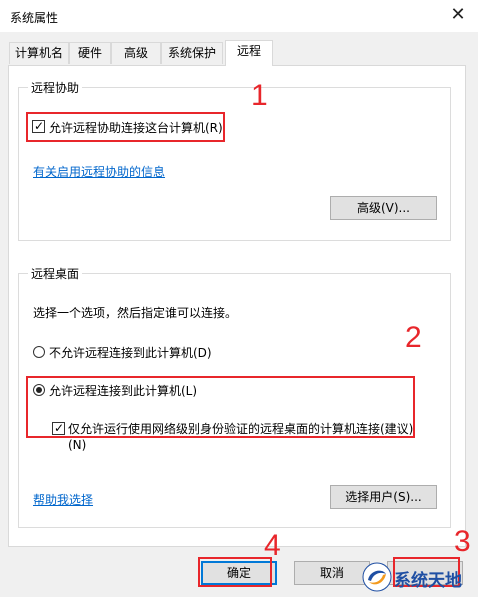 This screenshot has height=597, width=478. What do you see at coordinates (192, 53) in the screenshot?
I see `tab-system-protection: 系统保护` at bounding box center [192, 53].